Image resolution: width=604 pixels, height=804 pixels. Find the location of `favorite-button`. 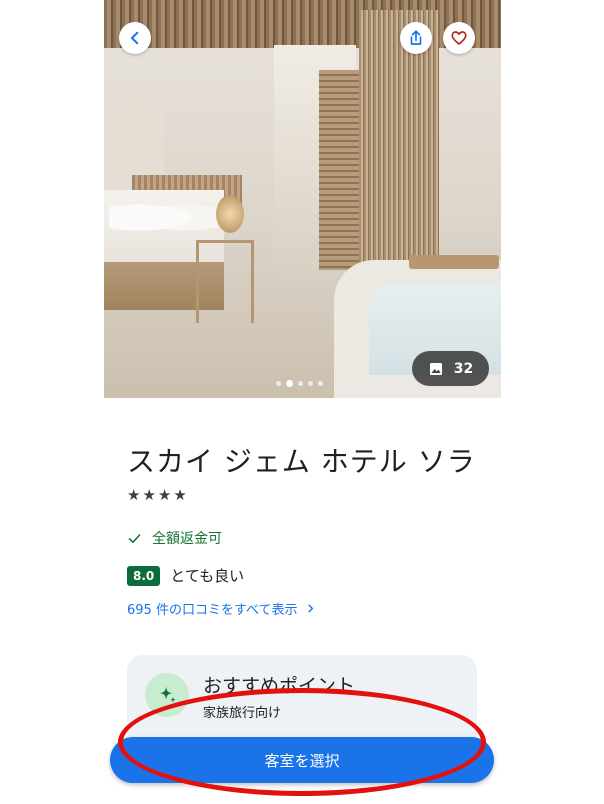

favorite-button is located at coordinates (459, 38).